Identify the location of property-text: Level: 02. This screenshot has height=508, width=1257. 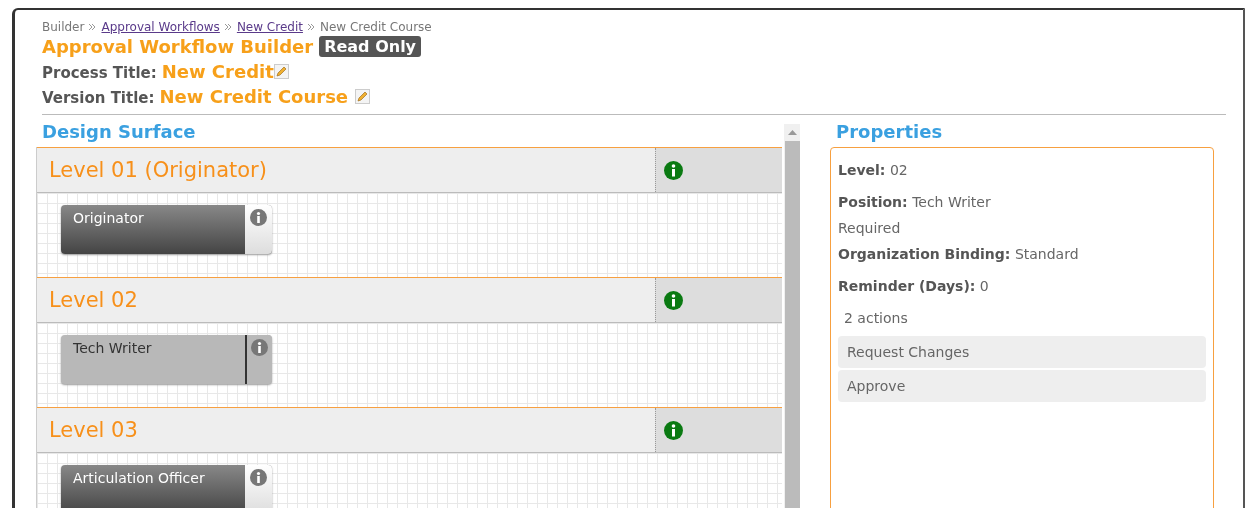
(873, 170).